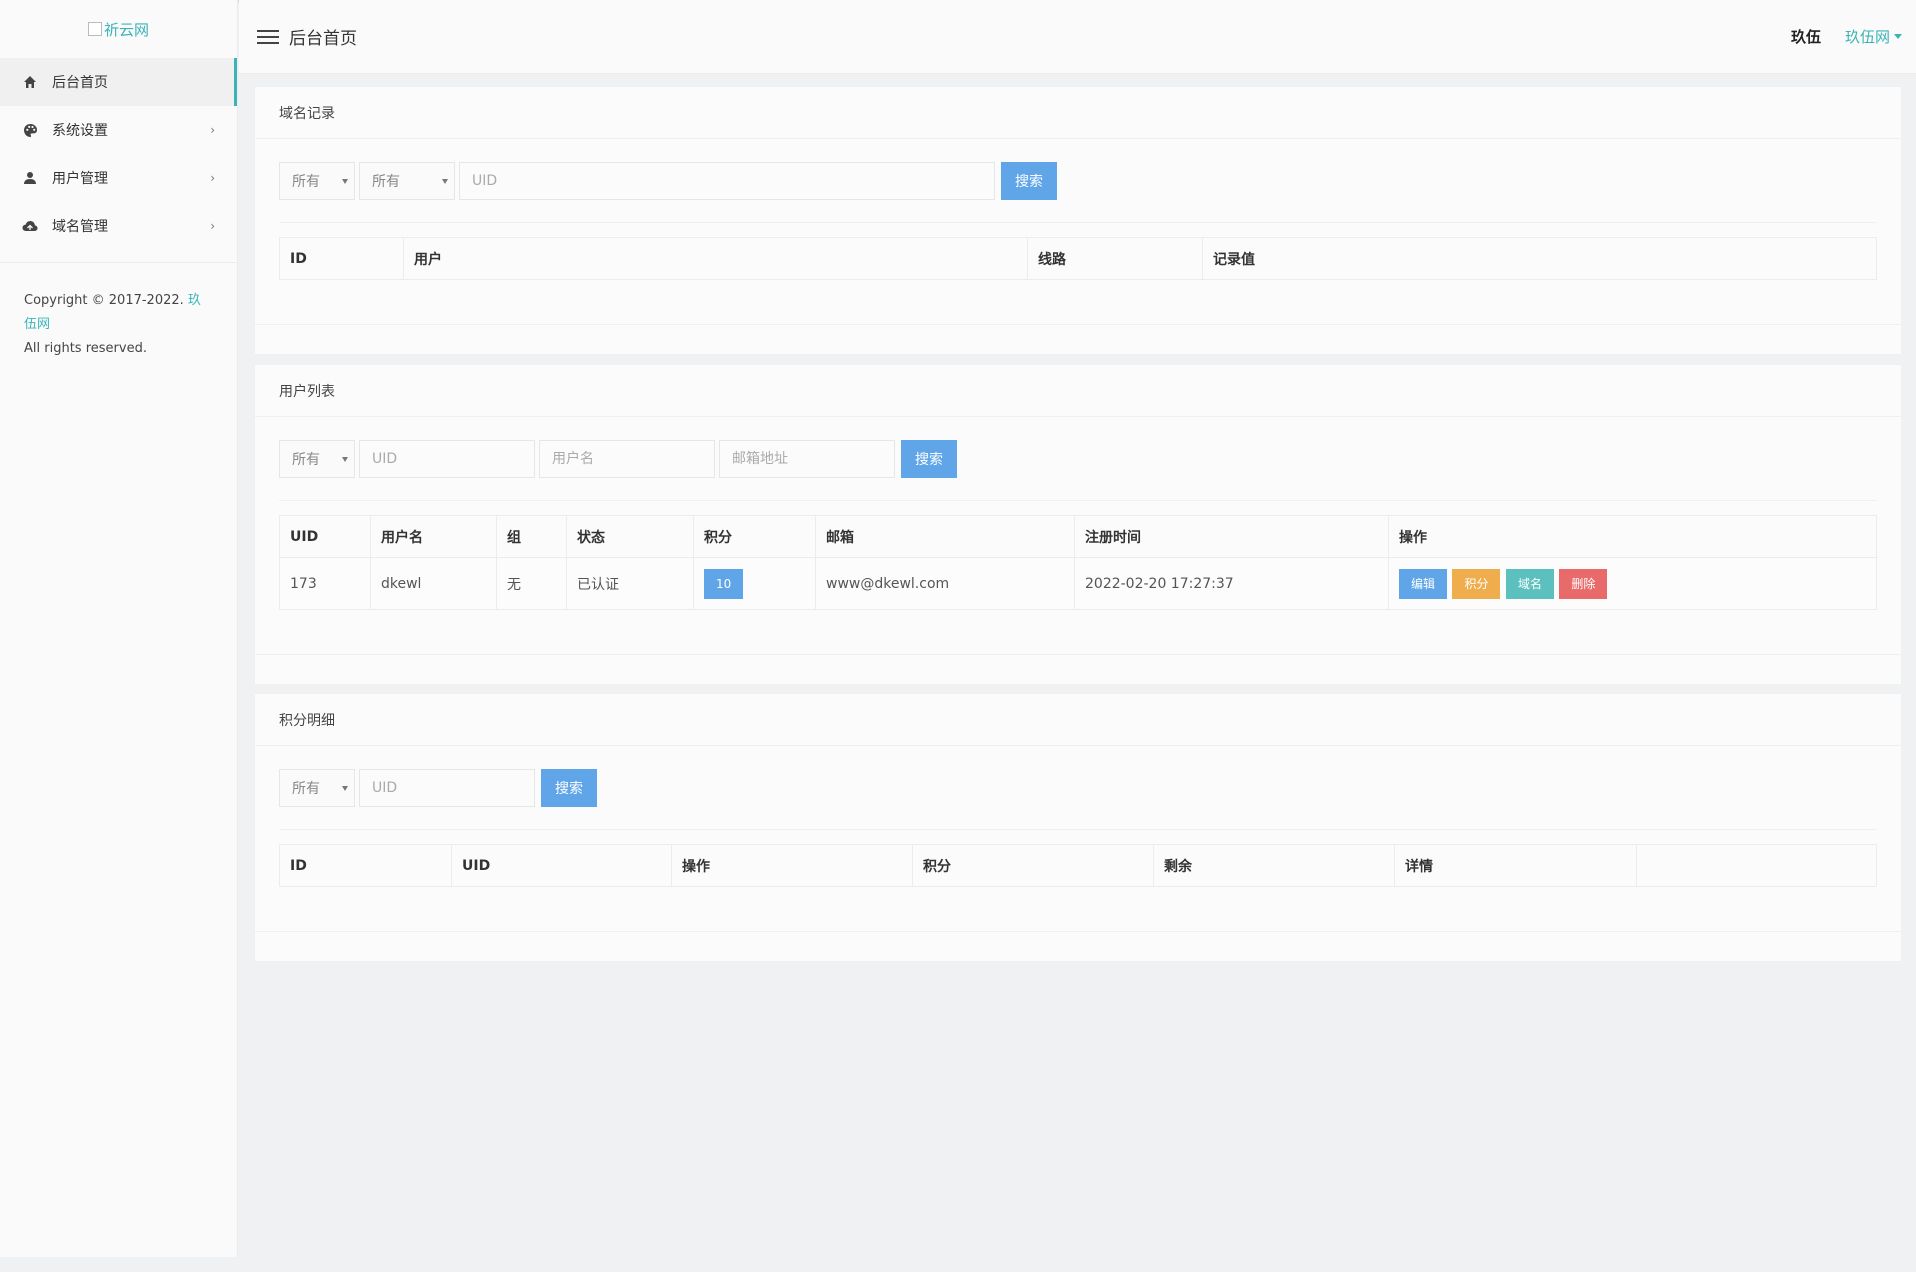 This screenshot has height=1272, width=1916. Describe the element at coordinates (945, 536) in the screenshot. I see `column-header: 邮箱` at that location.